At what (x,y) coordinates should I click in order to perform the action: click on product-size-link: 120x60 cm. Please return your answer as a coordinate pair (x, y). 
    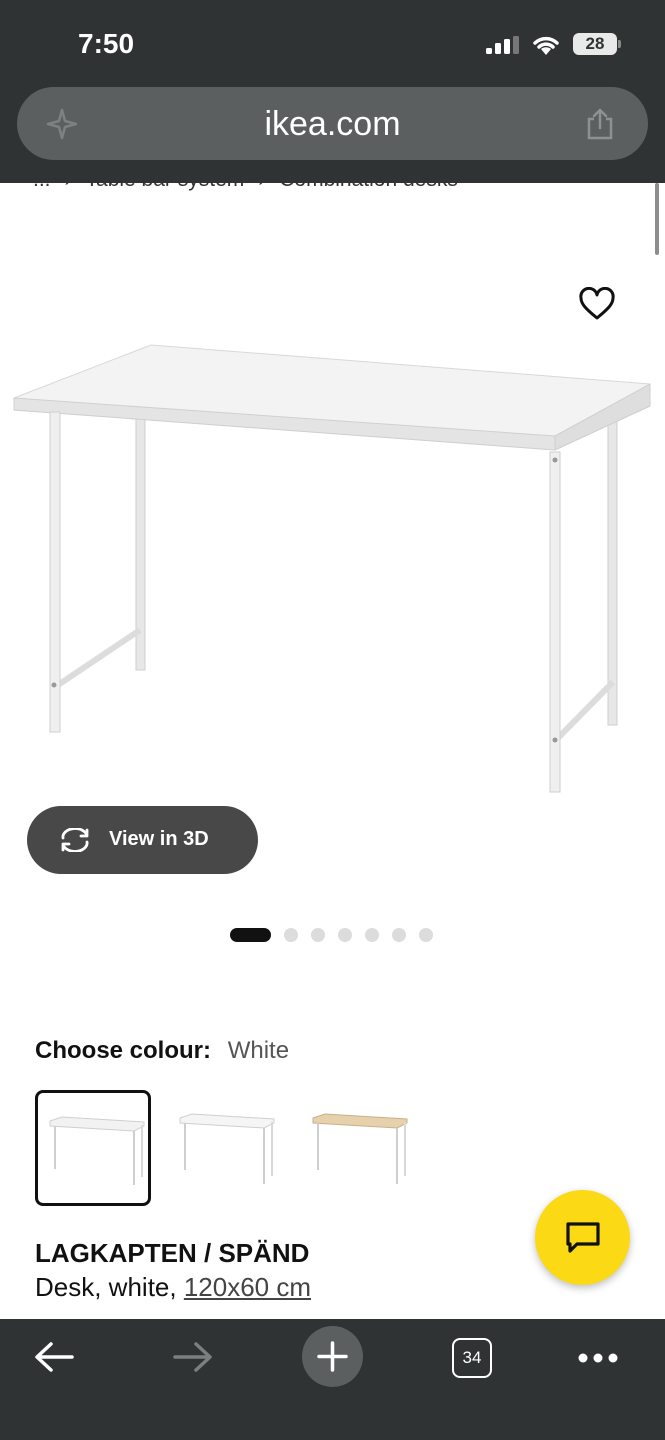
    Looking at the image, I should click on (247, 1287).